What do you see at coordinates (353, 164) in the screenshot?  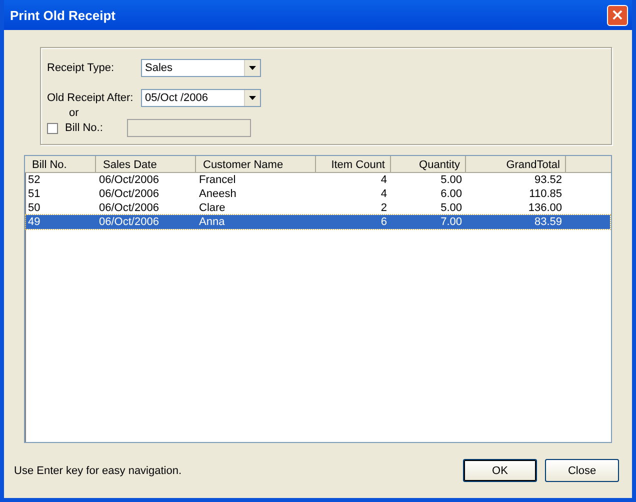 I see `column-header: Item Count` at bounding box center [353, 164].